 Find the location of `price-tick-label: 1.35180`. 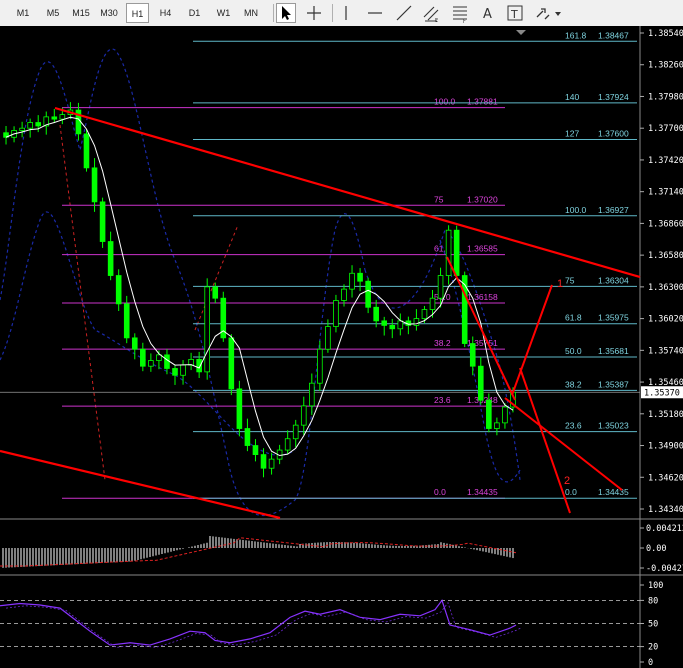

price-tick-label: 1.35180 is located at coordinates (665, 415).